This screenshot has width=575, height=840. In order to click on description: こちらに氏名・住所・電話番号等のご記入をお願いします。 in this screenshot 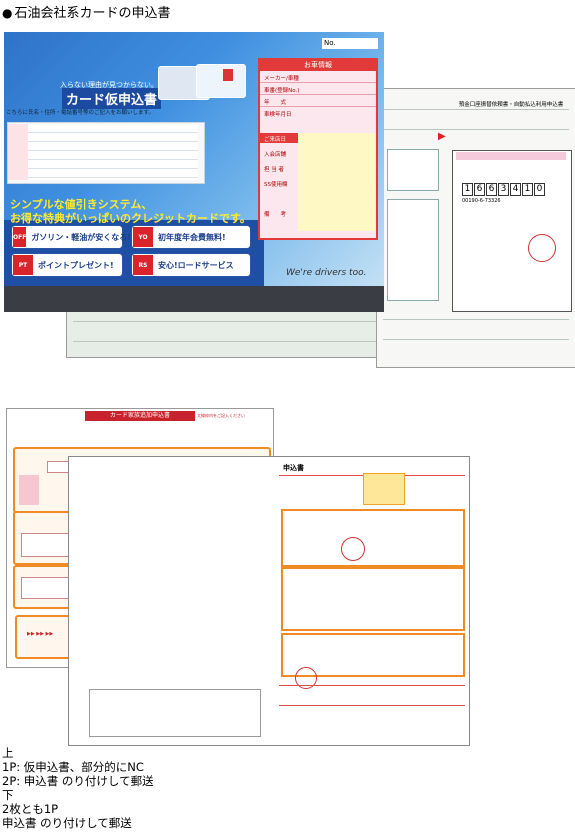, I will do `click(80, 113)`.